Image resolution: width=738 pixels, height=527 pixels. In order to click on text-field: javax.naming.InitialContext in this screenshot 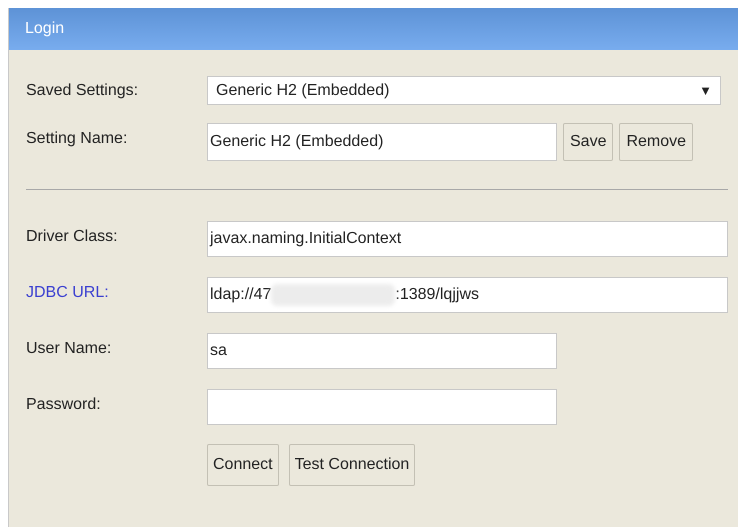, I will do `click(467, 239)`.